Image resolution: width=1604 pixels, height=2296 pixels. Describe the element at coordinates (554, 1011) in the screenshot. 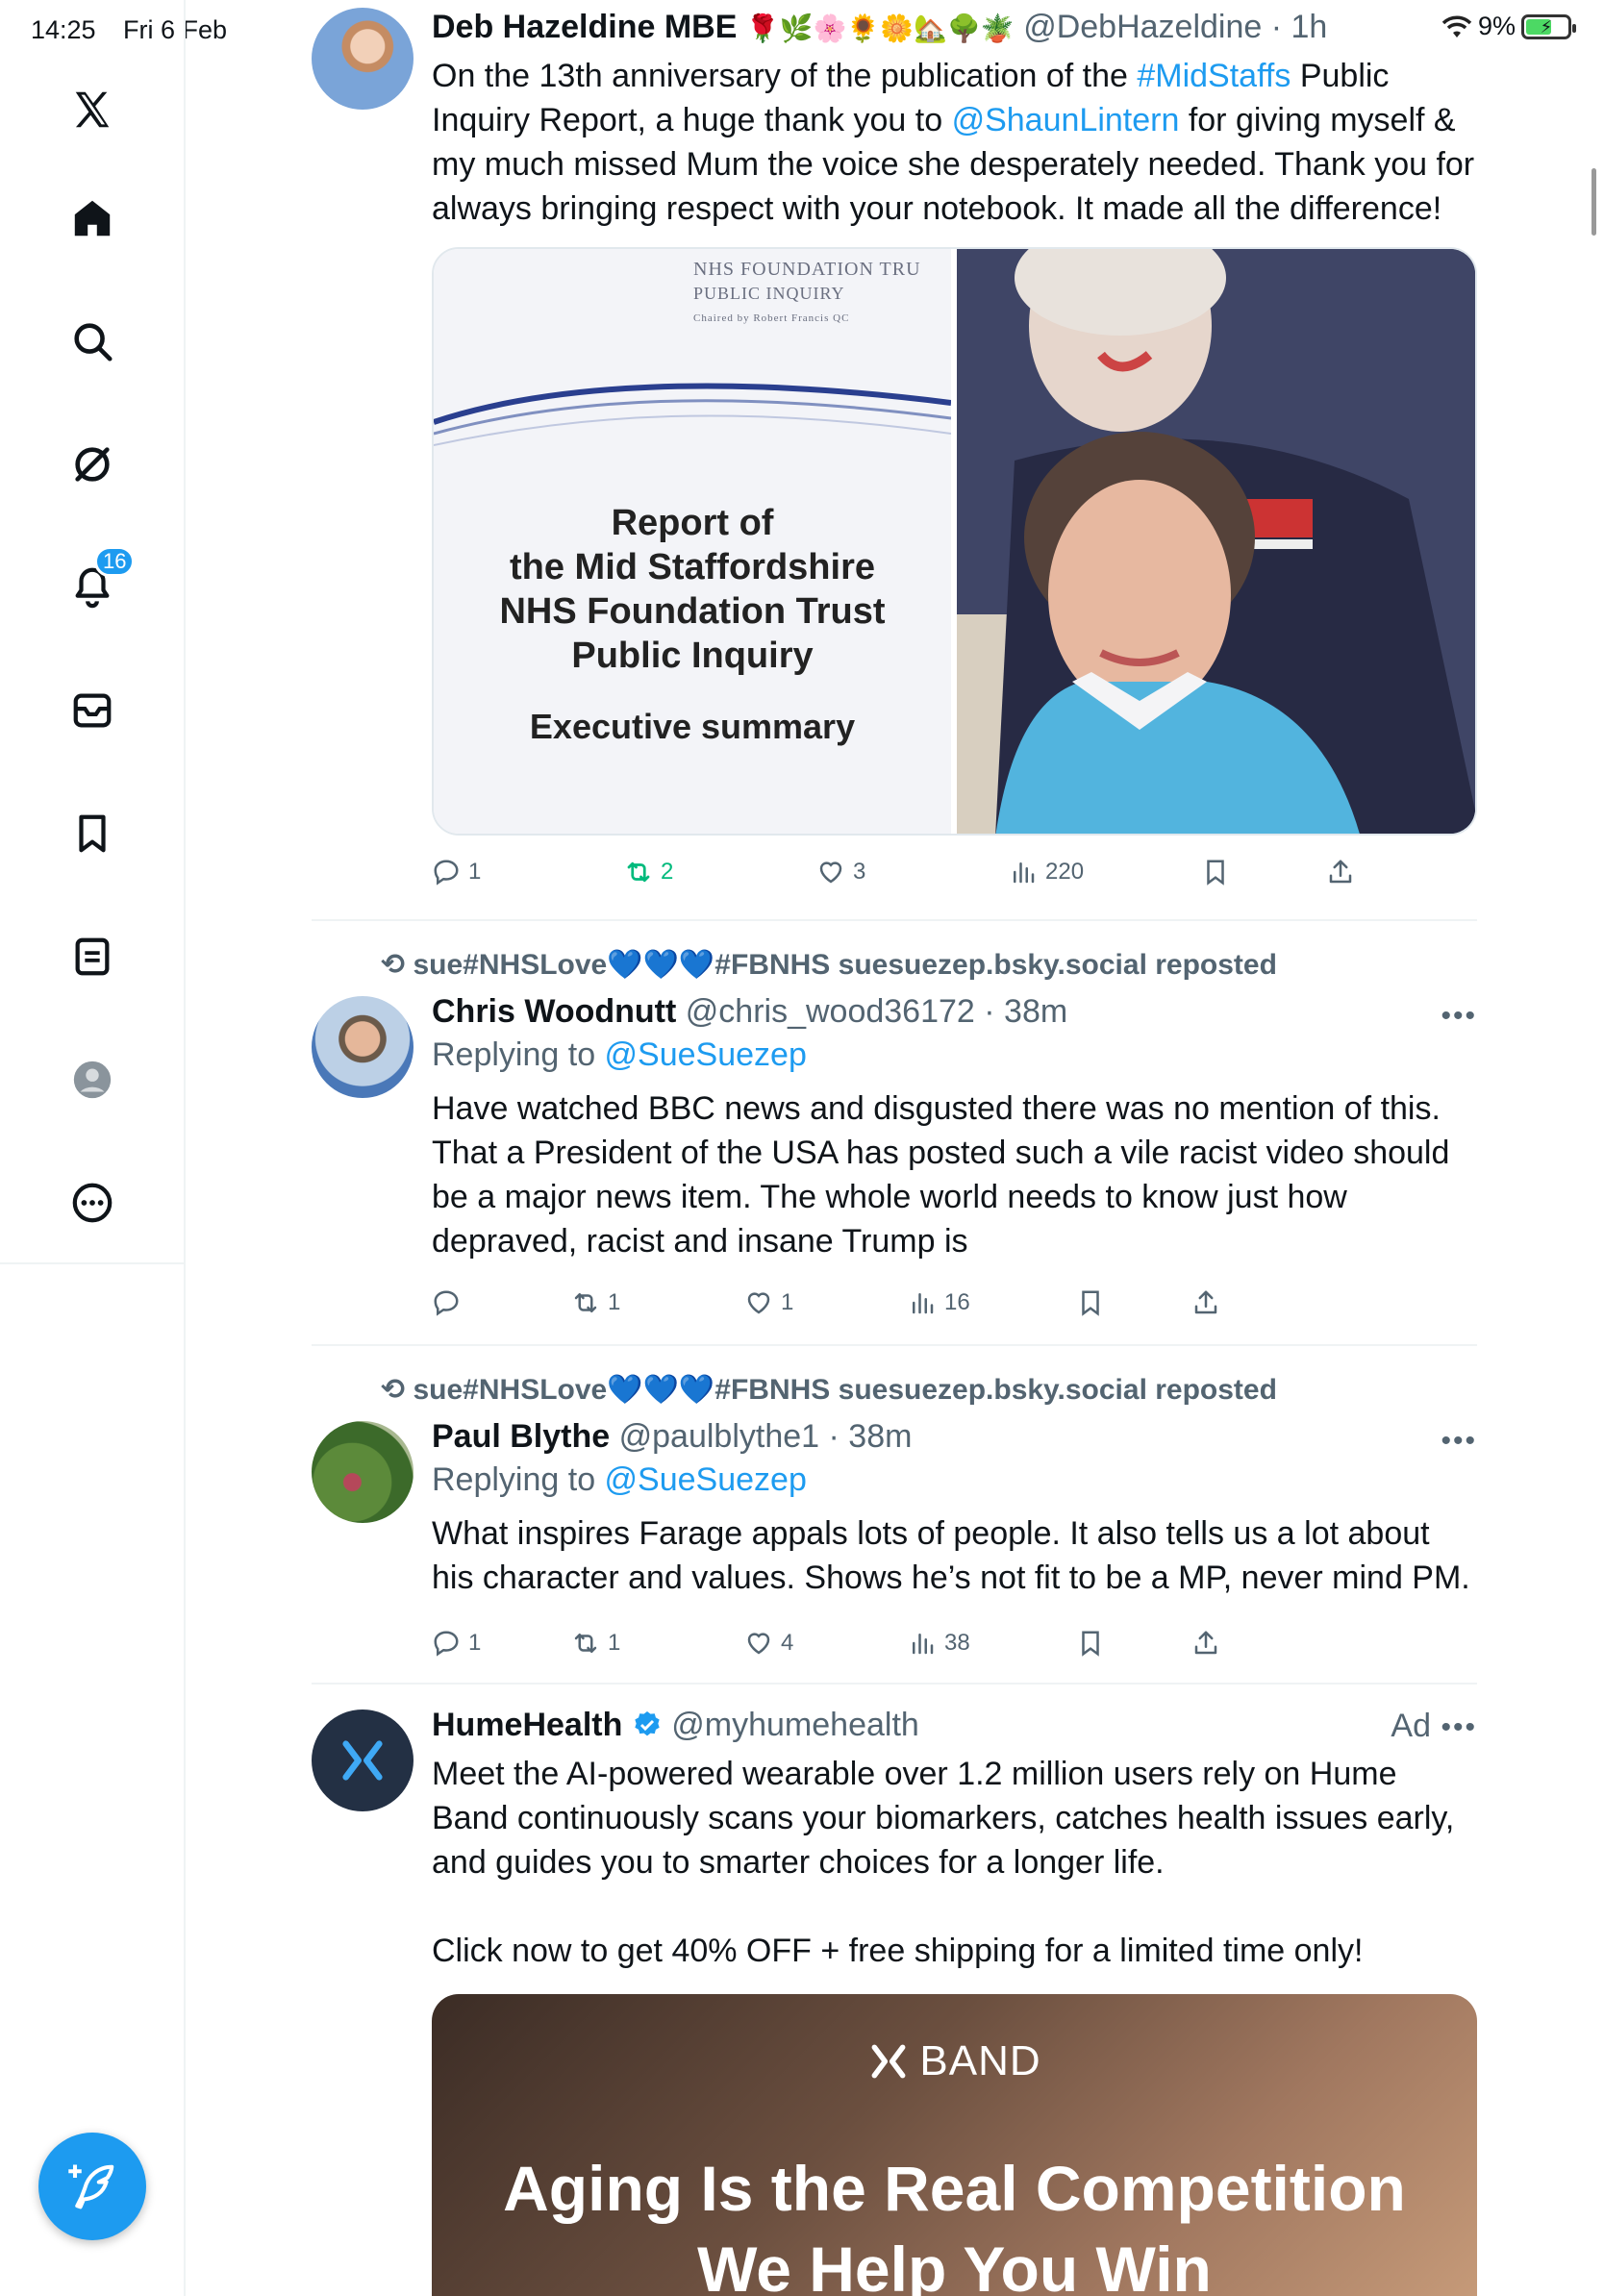

I see `author-name: Chris Woodnutt` at that location.